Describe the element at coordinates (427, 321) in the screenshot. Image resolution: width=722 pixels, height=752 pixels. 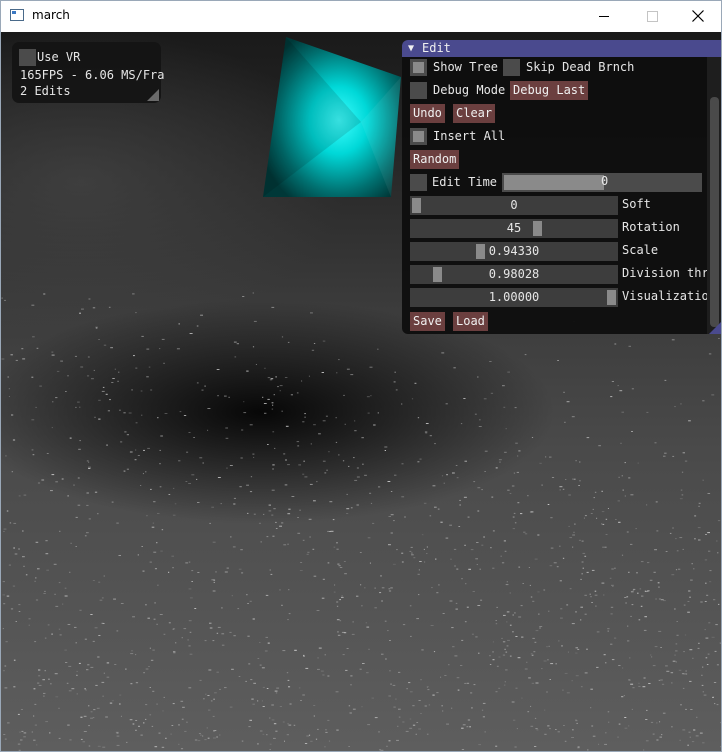
I see `save-button: Save` at that location.